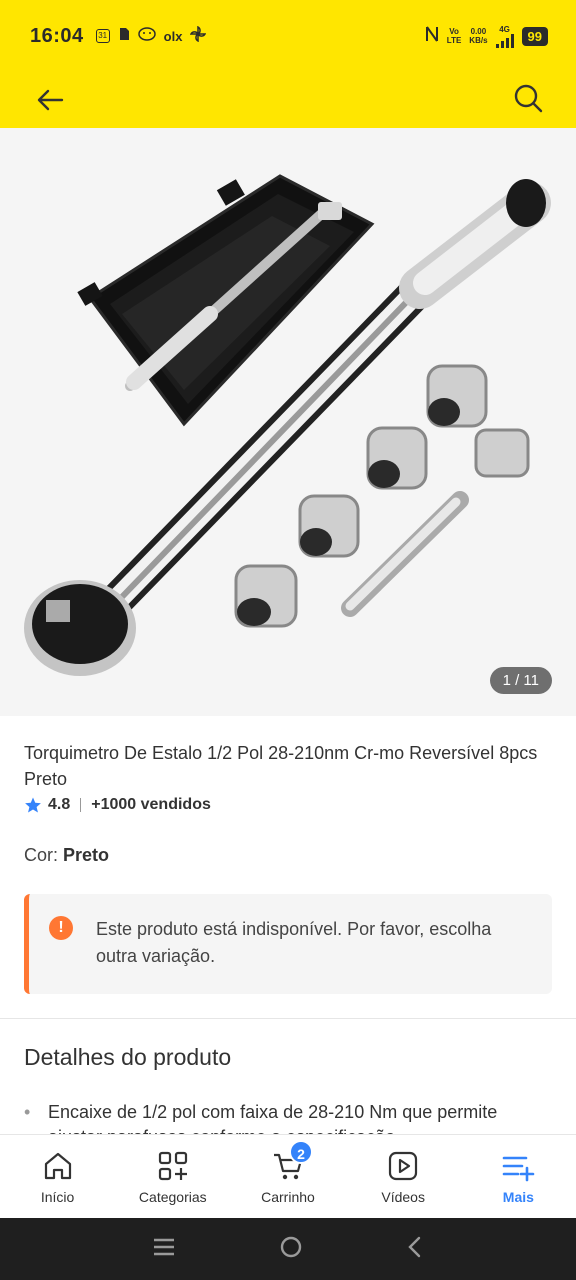 The image size is (576, 1280). I want to click on pinwheel-icon, so click(198, 36).